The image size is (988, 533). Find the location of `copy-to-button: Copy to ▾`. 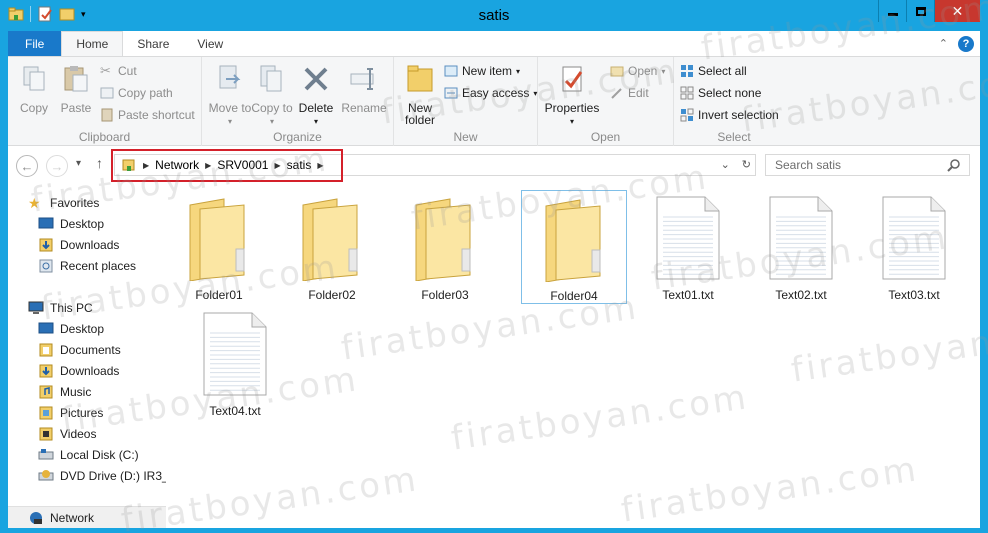

copy-to-button: Copy to ▾ is located at coordinates (272, 95).